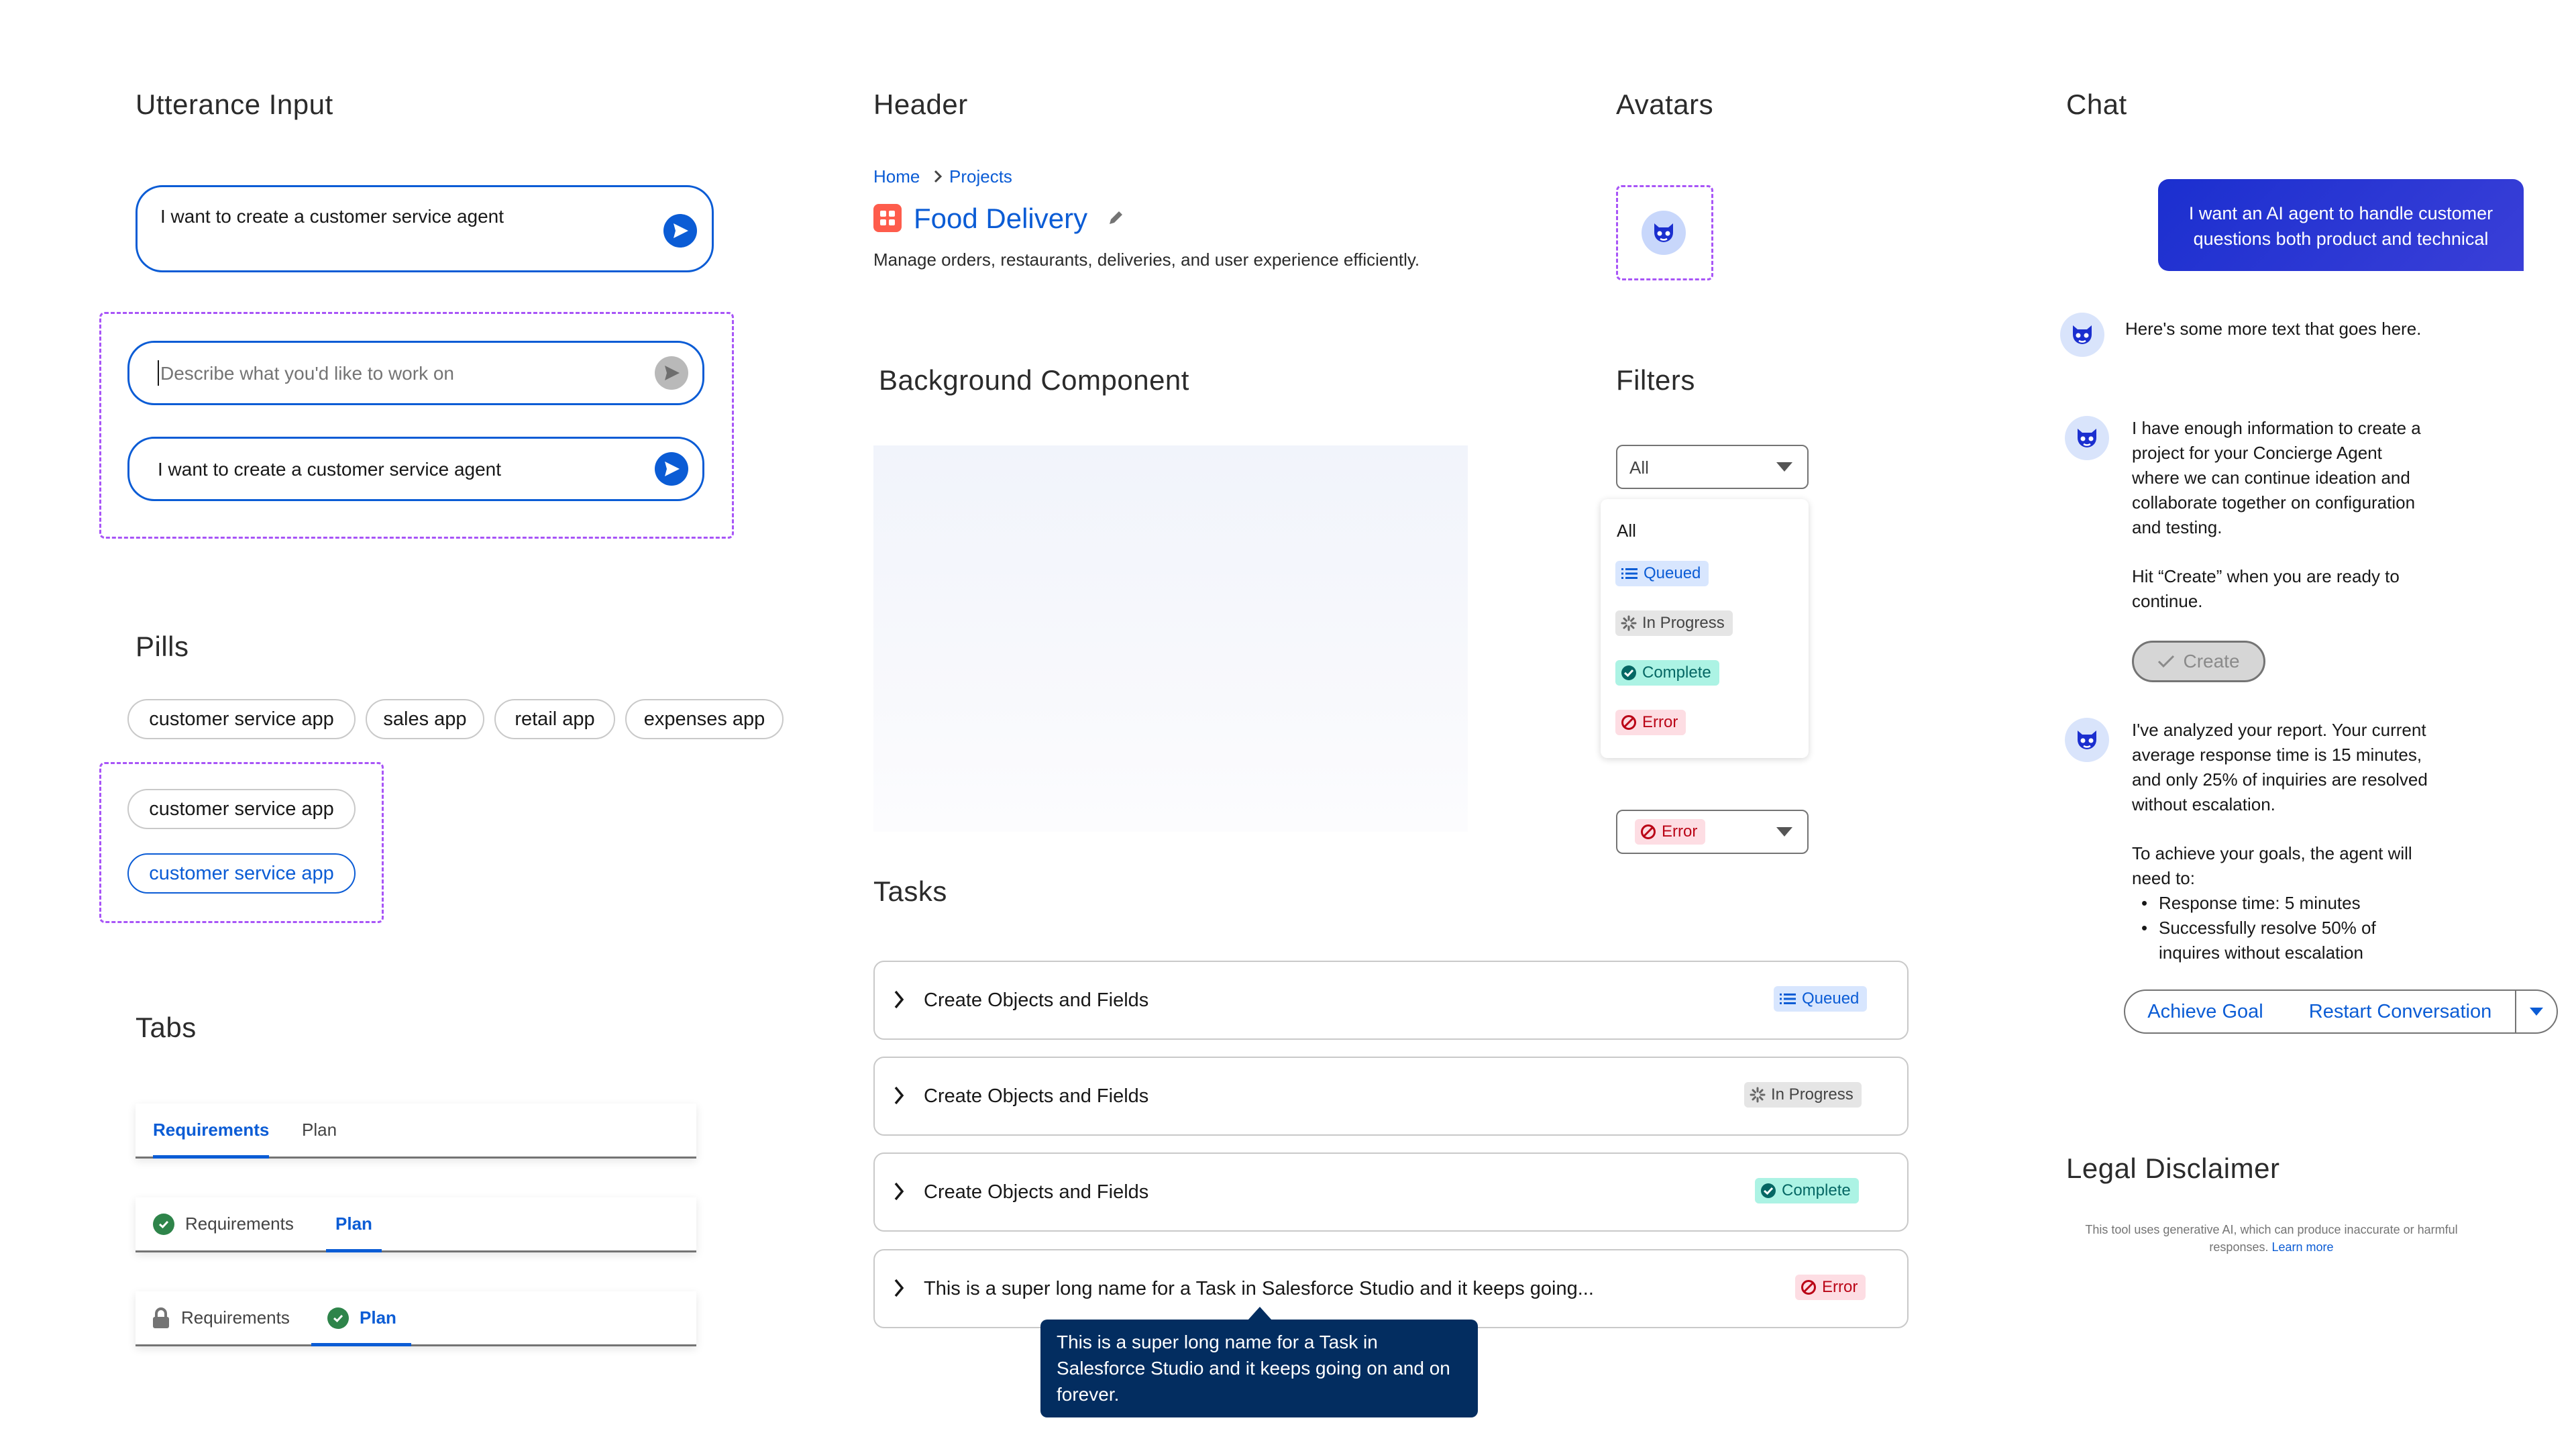 The height and width of the screenshot is (1449, 2576). What do you see at coordinates (1639, 468) in the screenshot?
I see `select-value: All` at bounding box center [1639, 468].